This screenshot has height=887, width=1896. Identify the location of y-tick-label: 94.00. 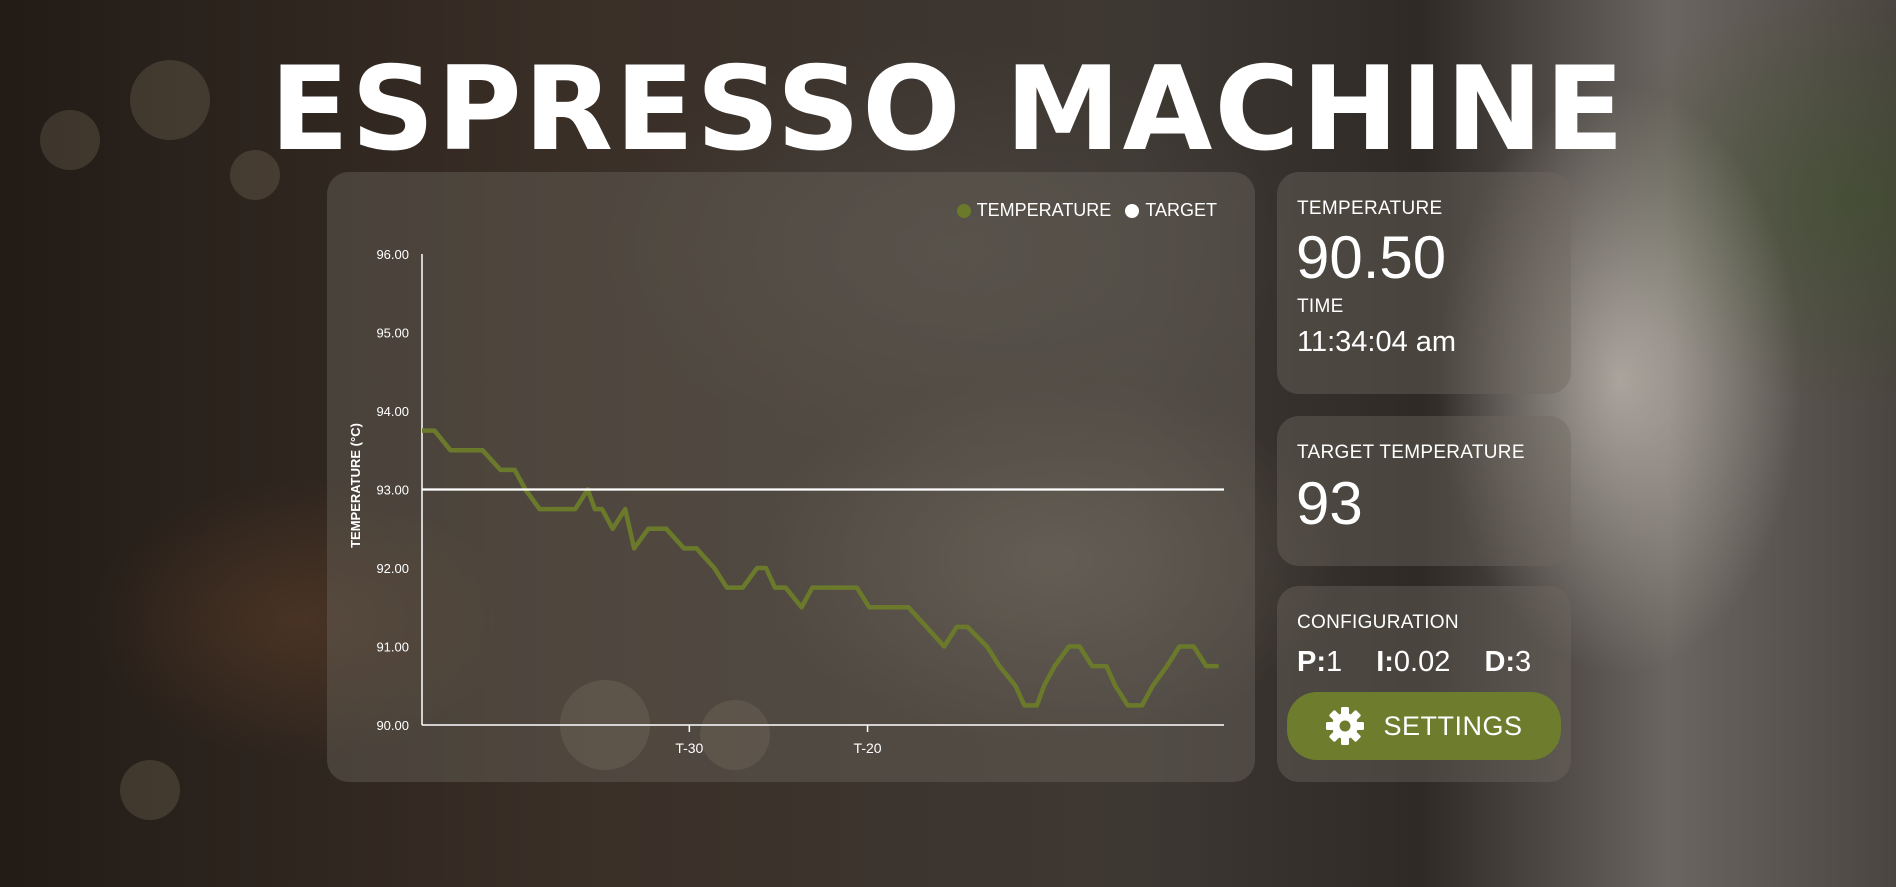
(392, 411).